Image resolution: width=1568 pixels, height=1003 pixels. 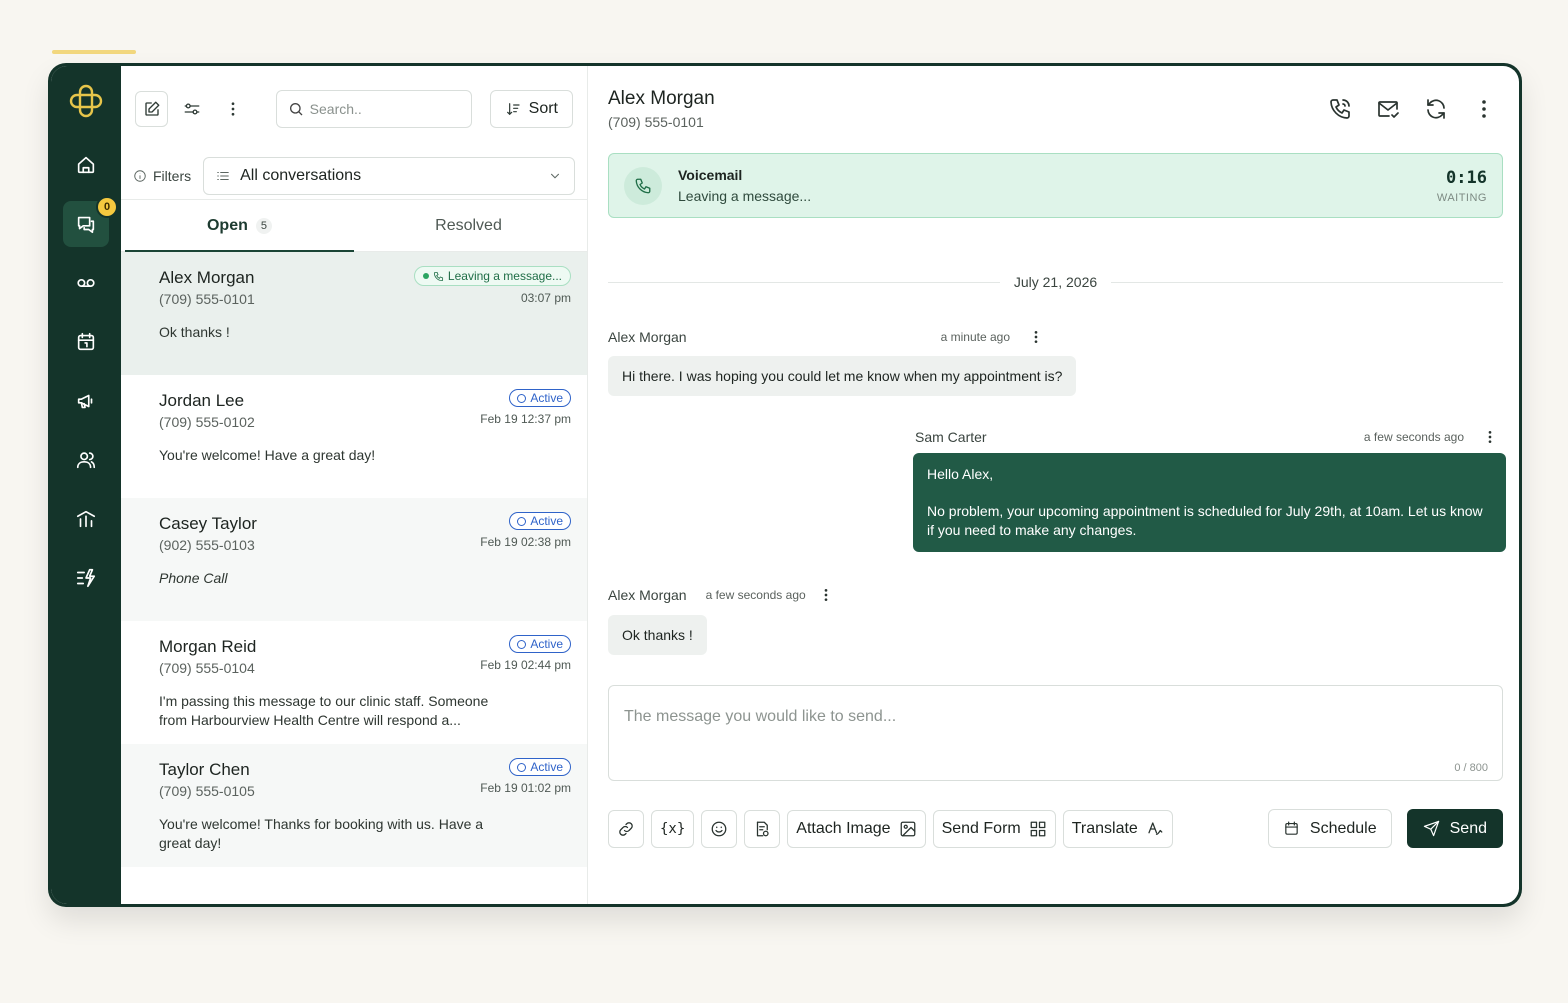 I want to click on emoji-button, so click(x=719, y=828).